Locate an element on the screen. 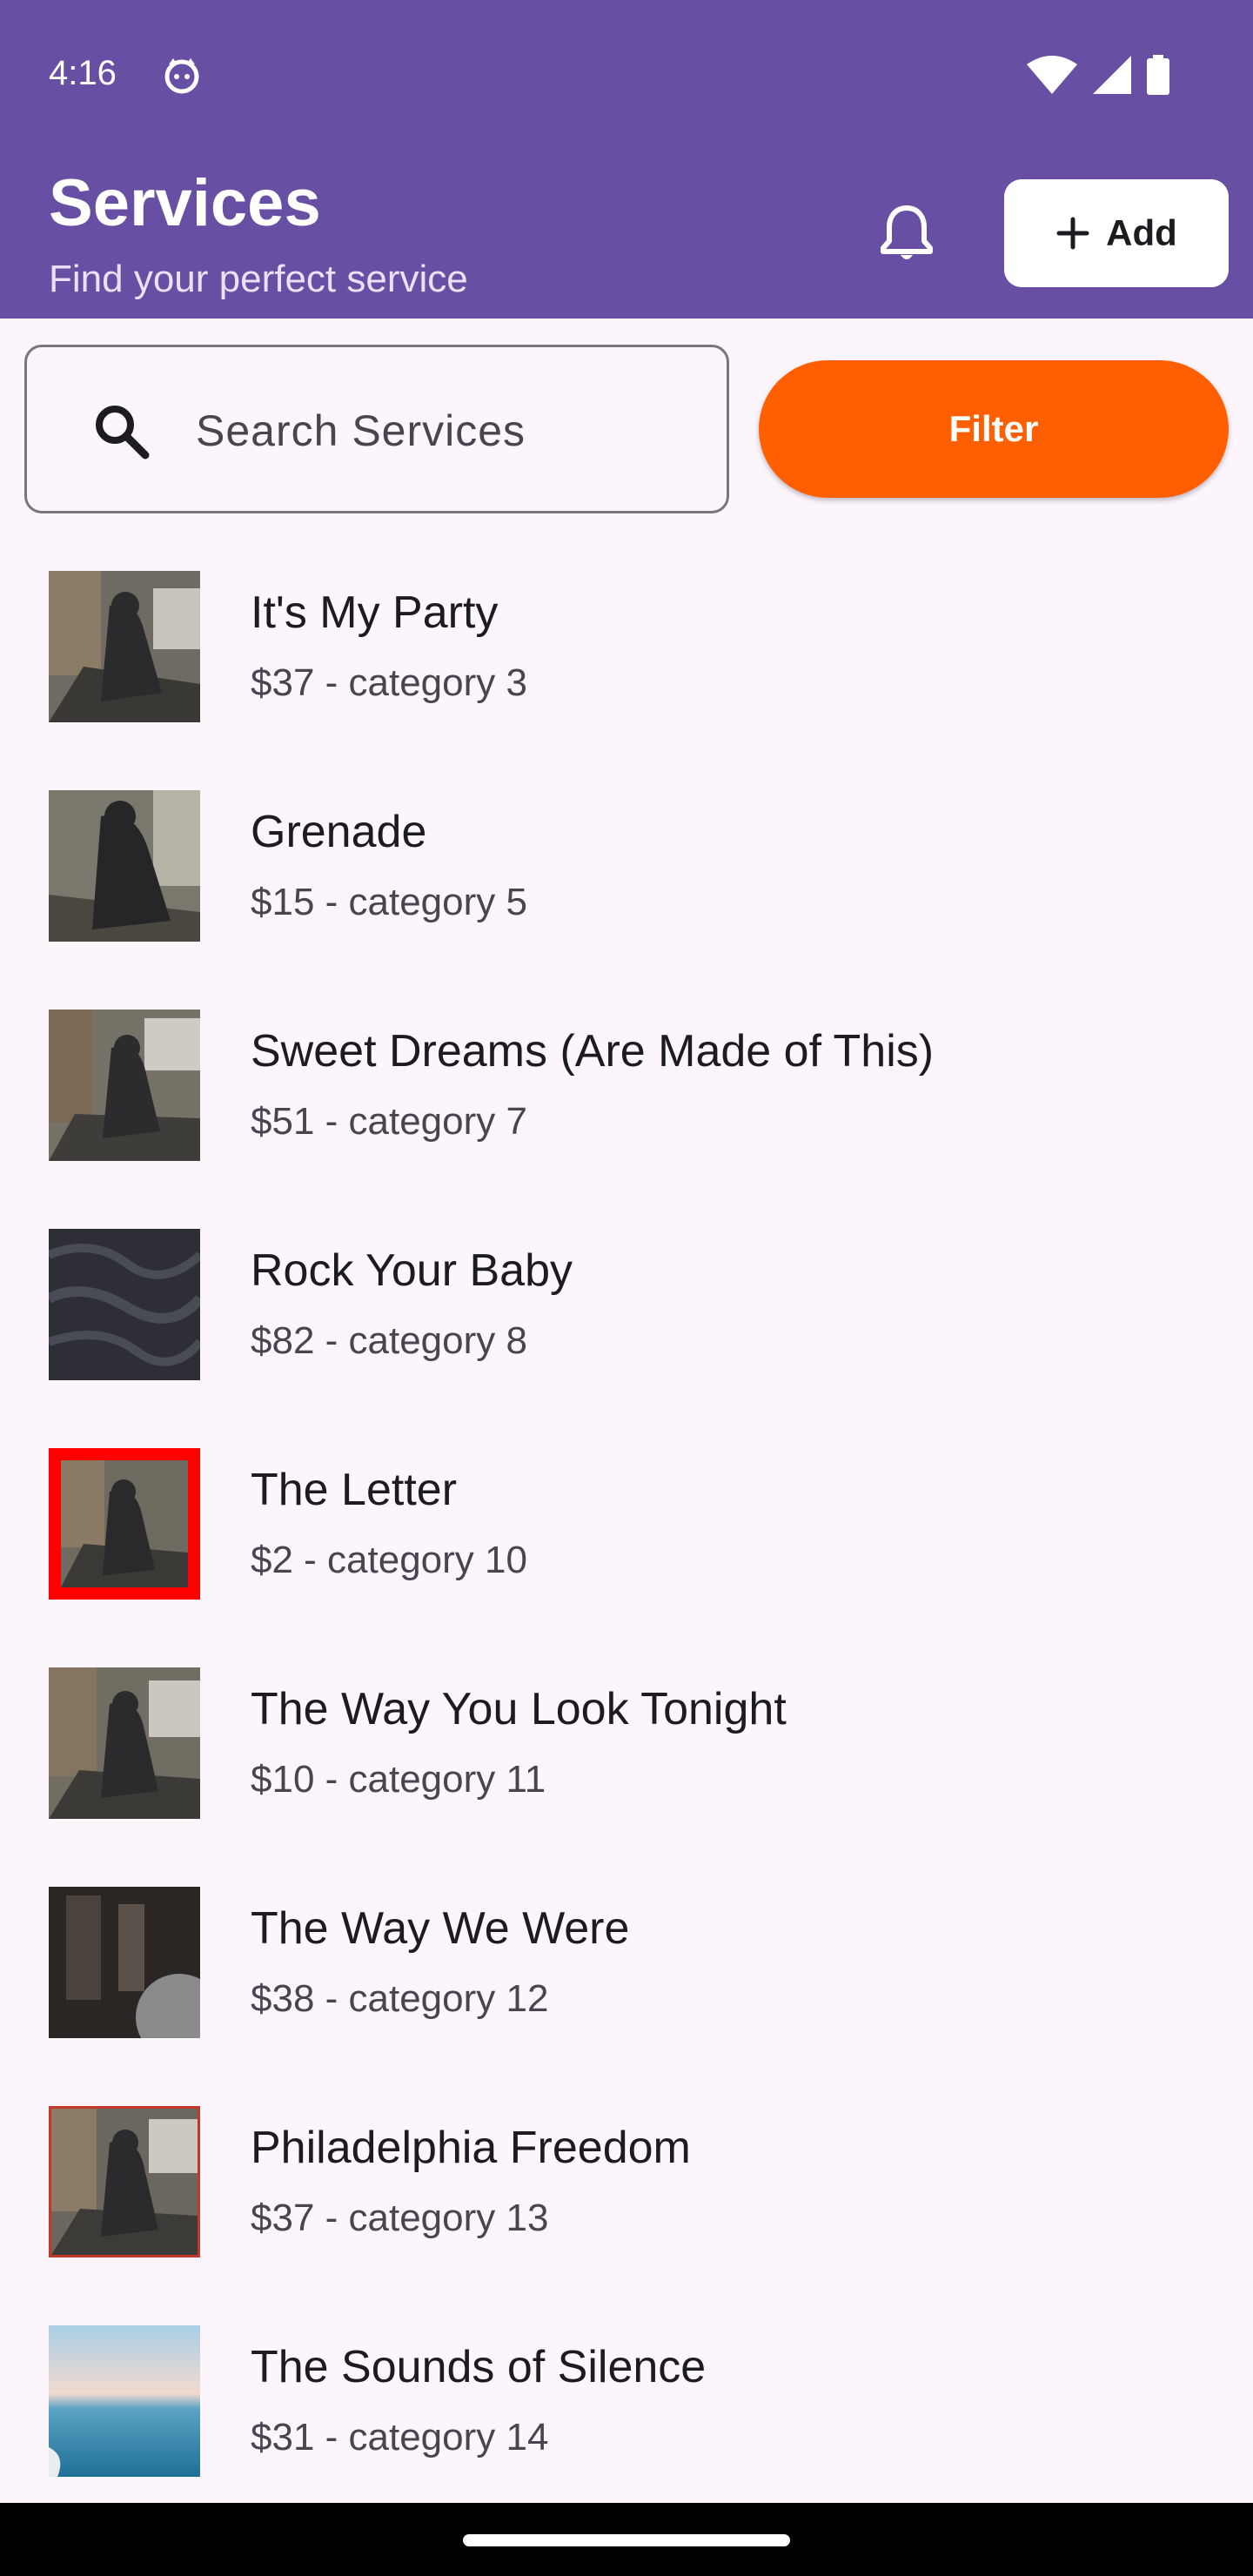 The width and height of the screenshot is (1253, 2576). notifications-button is located at coordinates (906, 234).